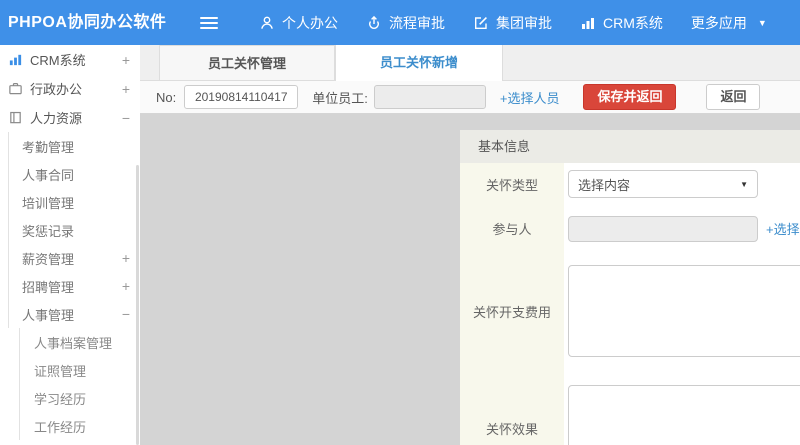 This screenshot has width=800, height=445. What do you see at coordinates (210, 22) in the screenshot?
I see `hamburger-menu-icon` at bounding box center [210, 22].